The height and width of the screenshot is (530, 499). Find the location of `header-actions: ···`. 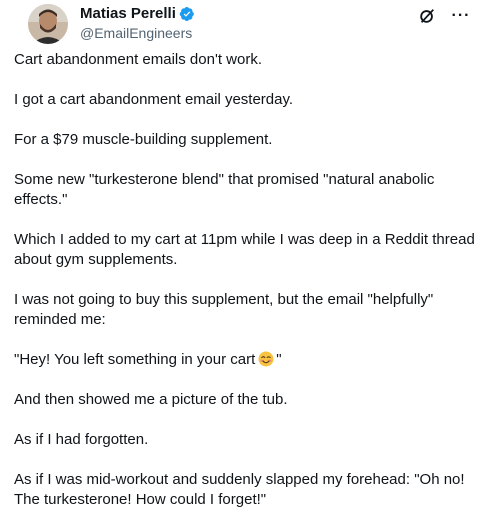

header-actions: ··· is located at coordinates (444, 16).